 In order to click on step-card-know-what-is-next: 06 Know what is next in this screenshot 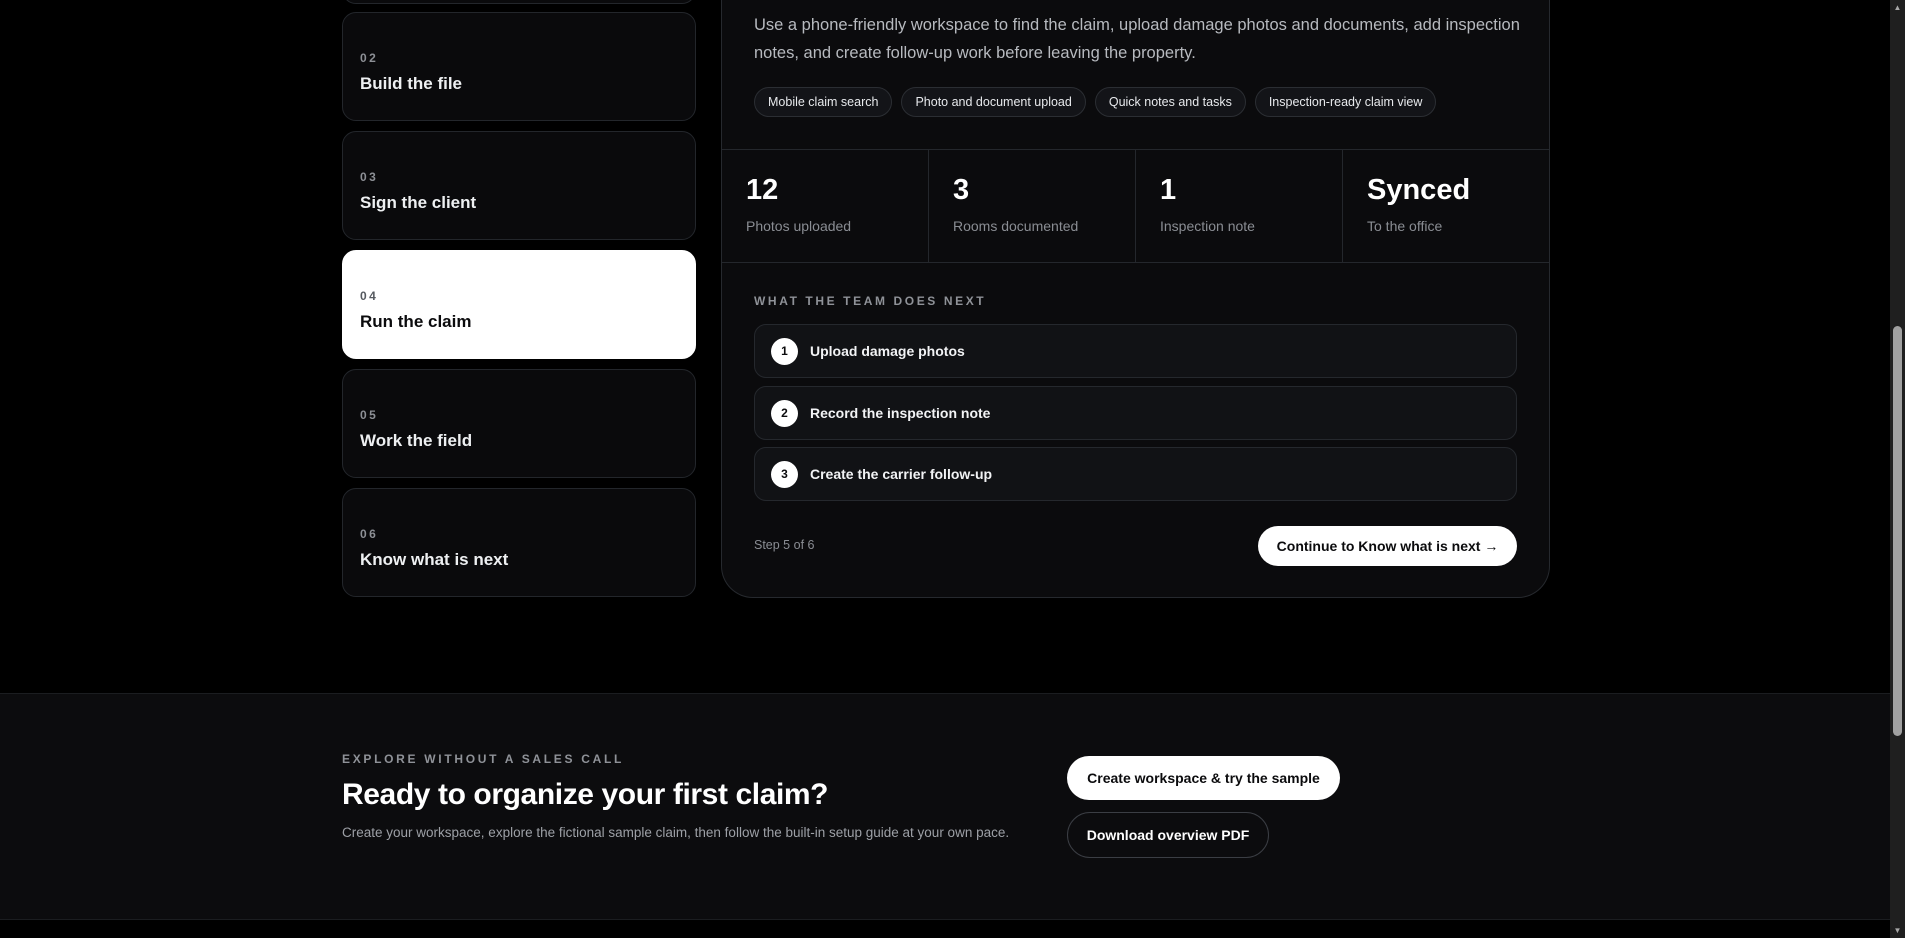, I will do `click(519, 542)`.